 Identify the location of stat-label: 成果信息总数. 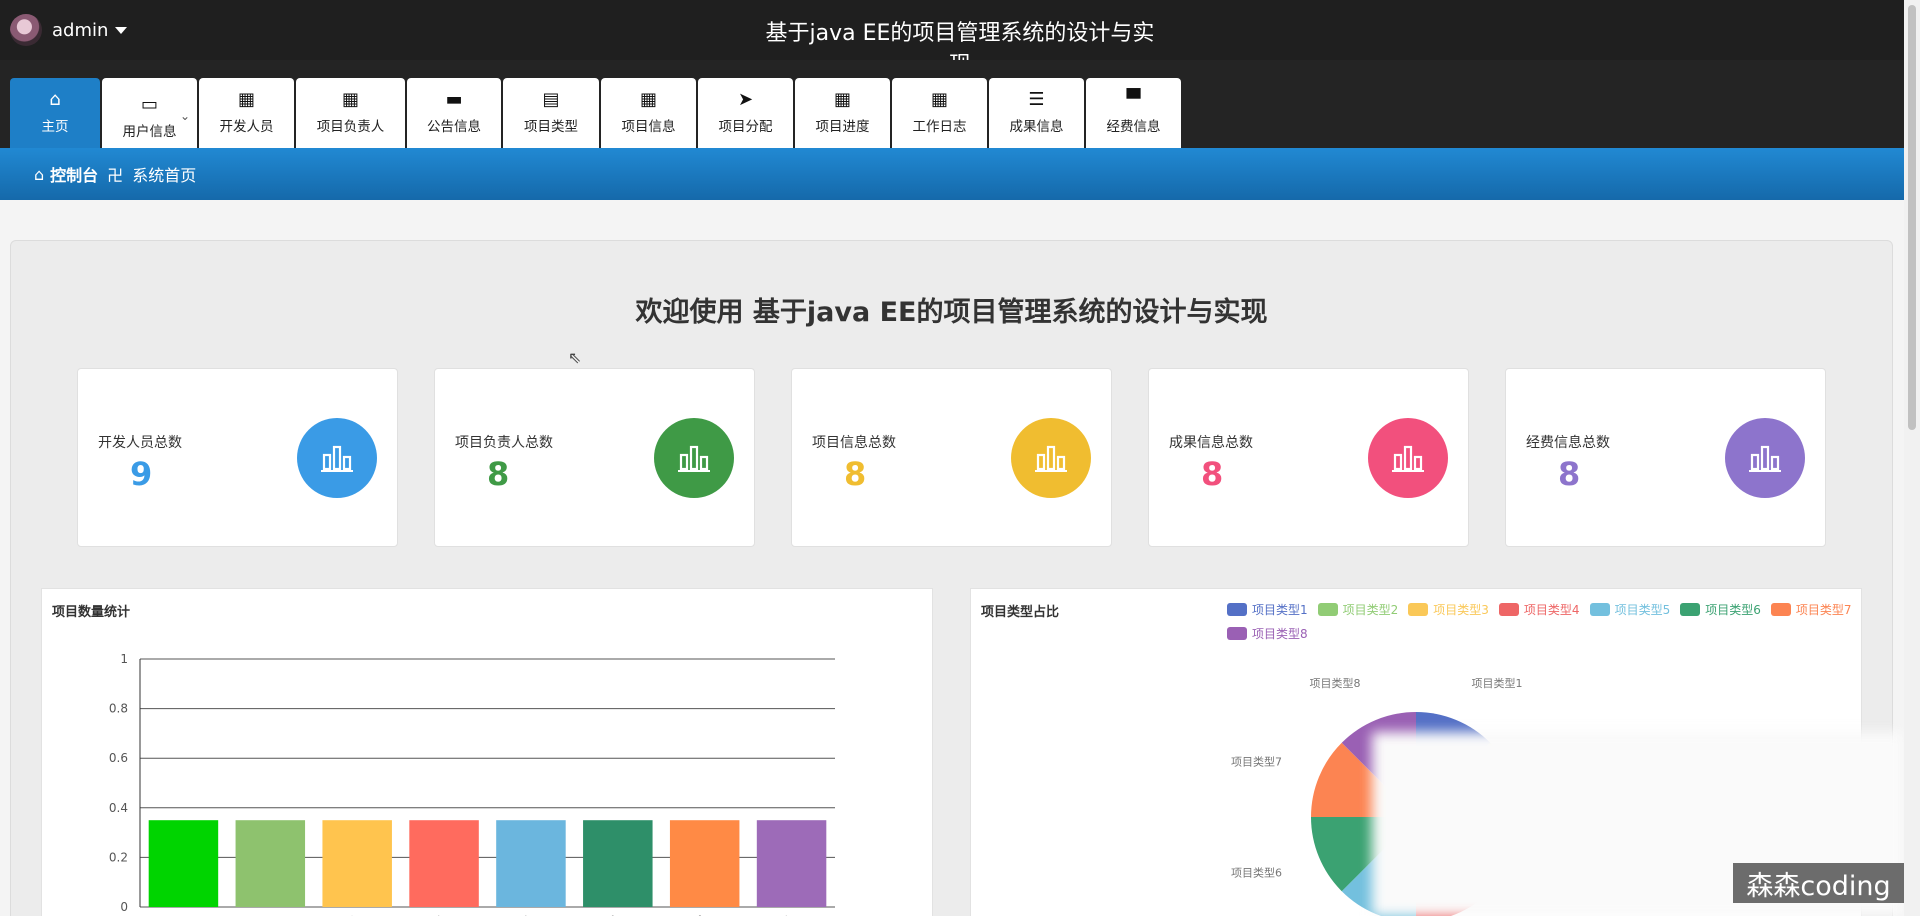
(1211, 443).